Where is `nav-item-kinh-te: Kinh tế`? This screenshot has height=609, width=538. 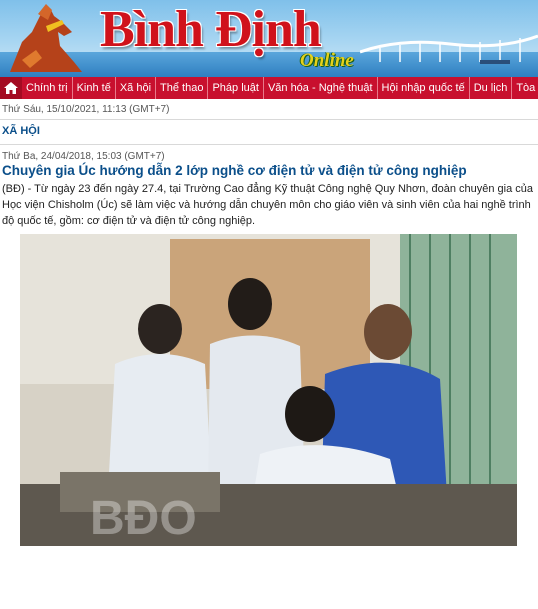
nav-item-kinh-te: Kinh tế is located at coordinates (94, 88).